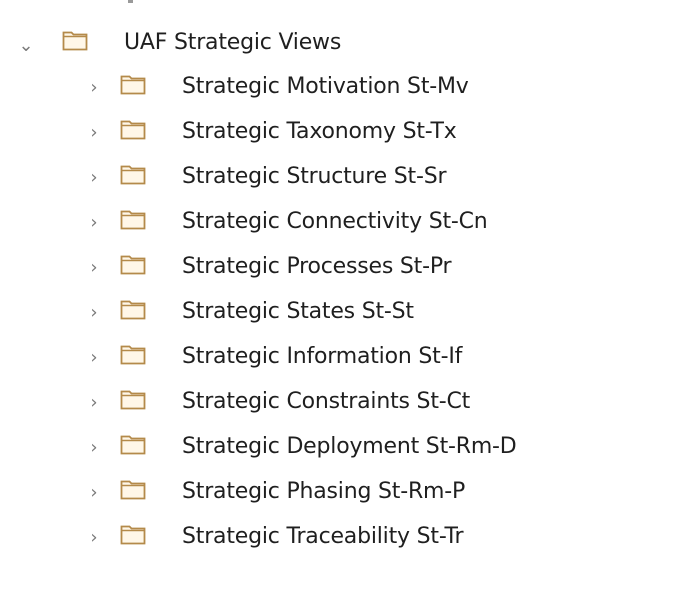 The width and height of the screenshot is (674, 606). Describe the element at coordinates (314, 176) in the screenshot. I see `tree-node-label: Strategic Structure St-Sr` at that location.